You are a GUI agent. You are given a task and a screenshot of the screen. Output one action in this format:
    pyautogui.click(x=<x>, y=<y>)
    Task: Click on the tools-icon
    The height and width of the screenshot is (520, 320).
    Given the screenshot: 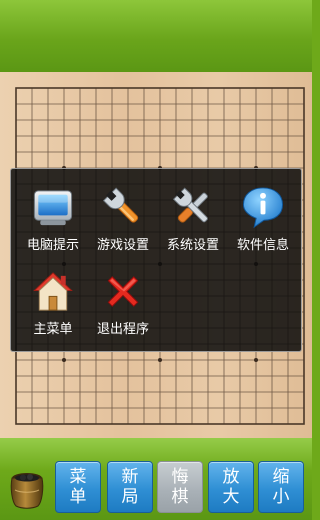 What is the action you would take?
    pyautogui.click(x=190, y=205)
    